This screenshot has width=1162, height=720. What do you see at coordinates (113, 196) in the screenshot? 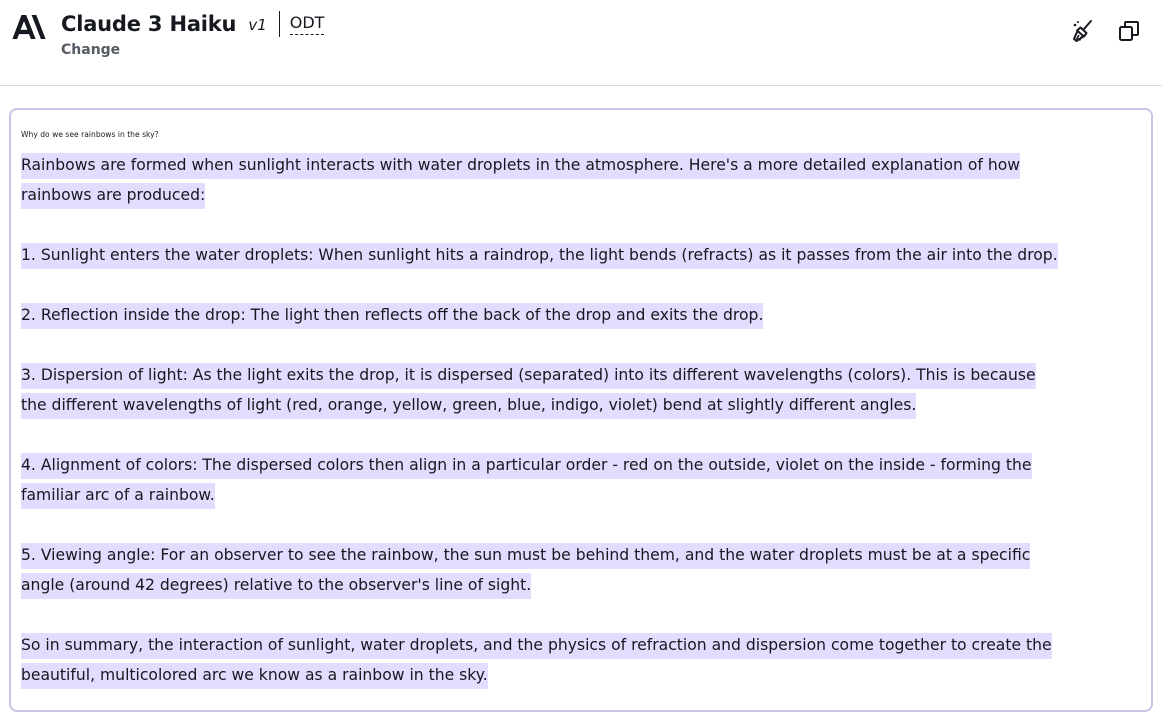
I see `response-line-text: rainbows are produced:` at bounding box center [113, 196].